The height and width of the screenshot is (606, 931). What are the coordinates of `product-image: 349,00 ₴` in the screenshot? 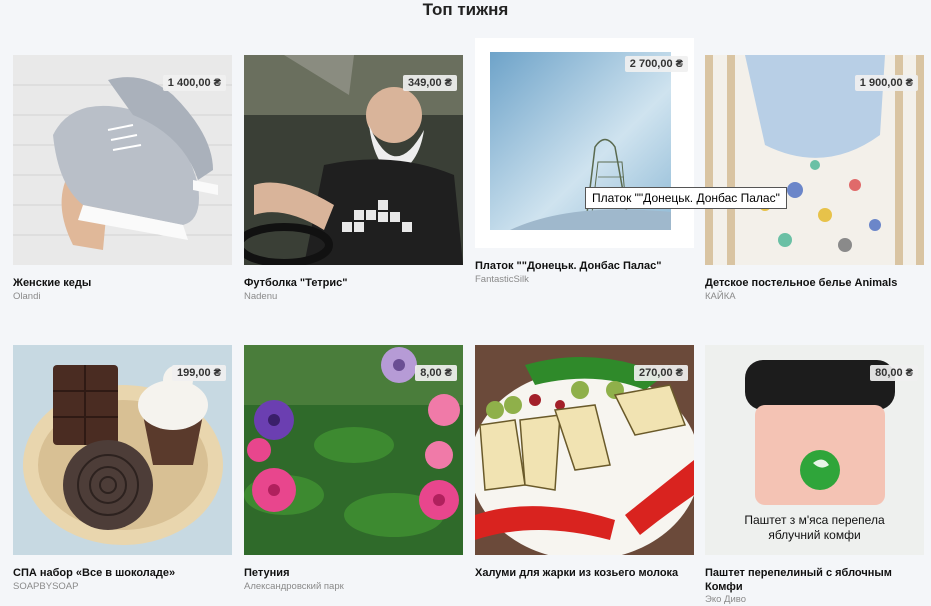 It's located at (353, 160).